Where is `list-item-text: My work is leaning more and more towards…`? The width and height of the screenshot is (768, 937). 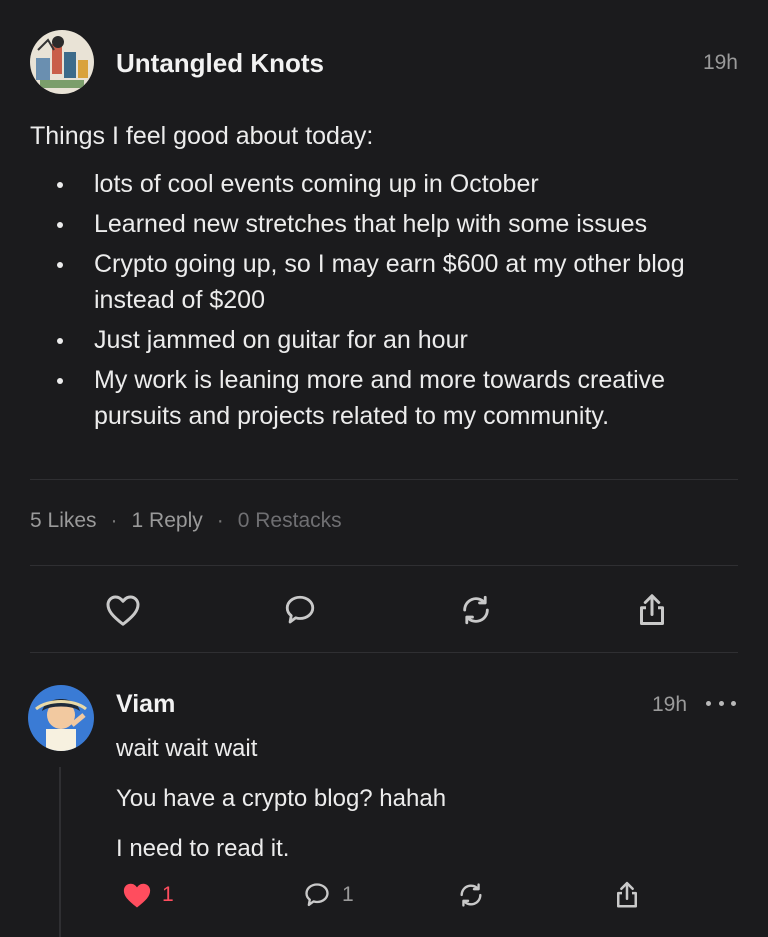
list-item-text: My work is leaning more and more towards… is located at coordinates (380, 398).